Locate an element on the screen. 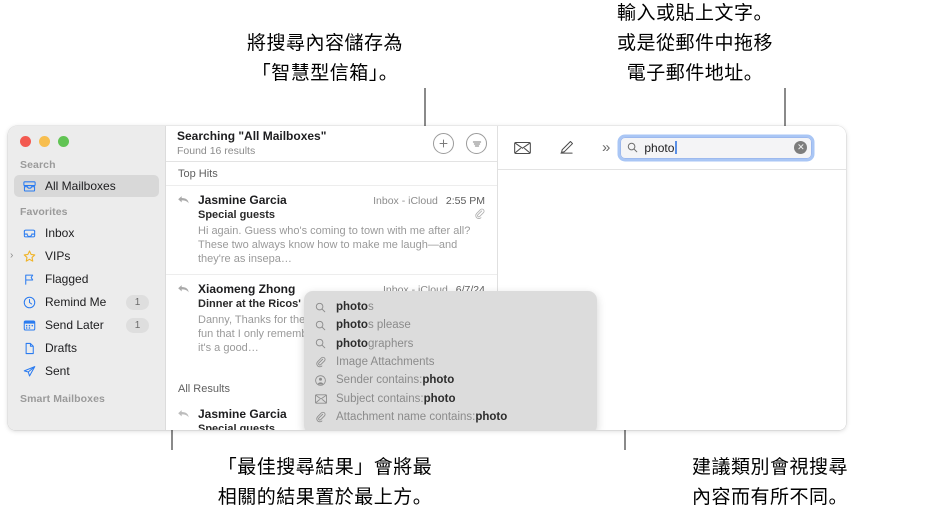 This screenshot has height=524, width=931. message-subject: Special guests is located at coordinates (237, 215).